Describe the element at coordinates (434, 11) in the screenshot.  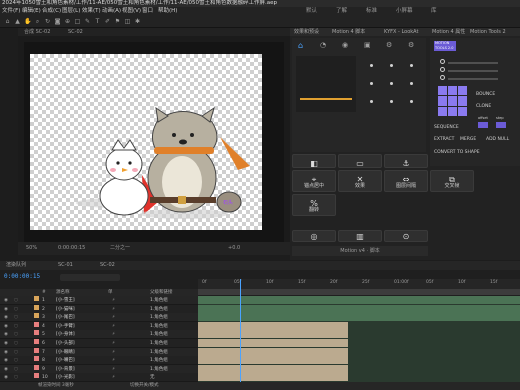
I see `workspace-library: 库` at that location.